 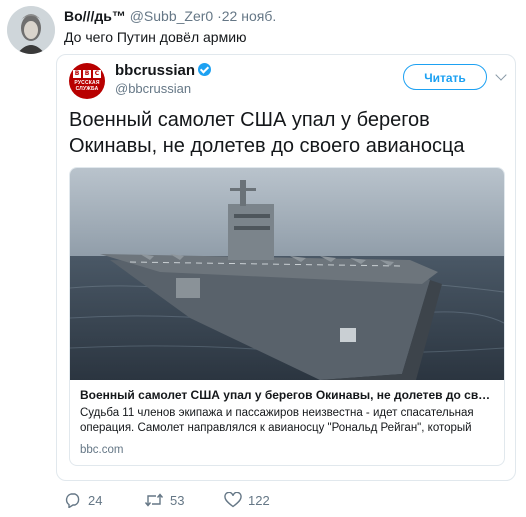 I want to click on follow-button: Читать, so click(x=445, y=77).